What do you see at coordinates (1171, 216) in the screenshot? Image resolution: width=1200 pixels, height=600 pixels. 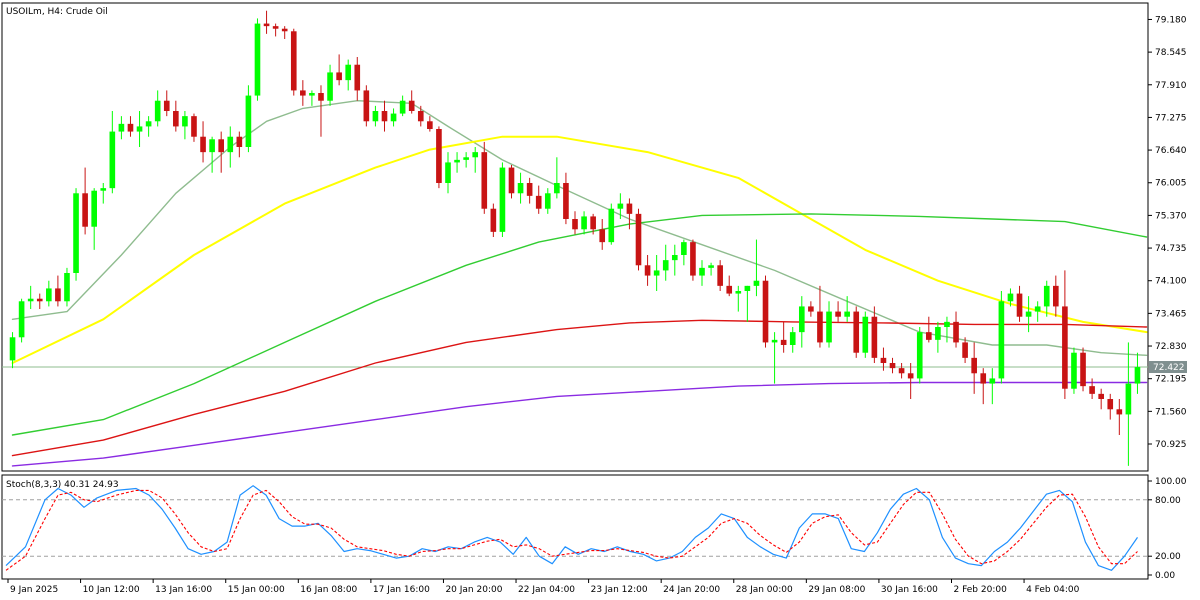 I see `price-tick-label: 75.370` at bounding box center [1171, 216].